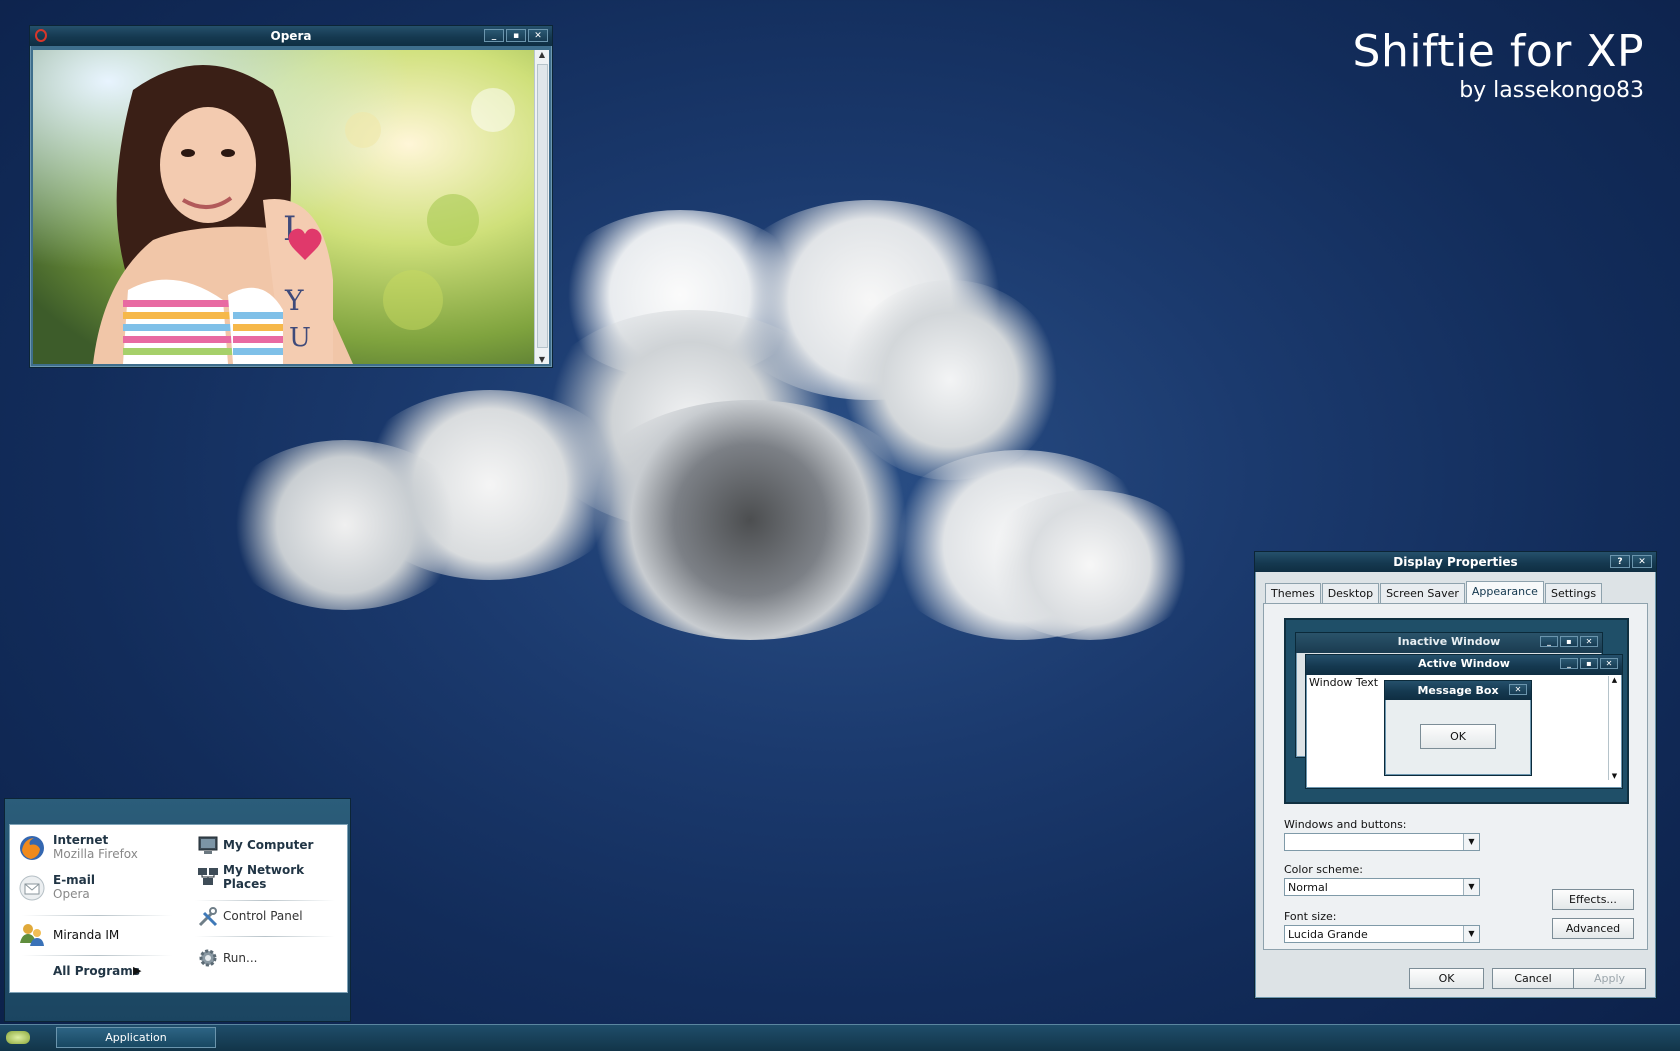  Describe the element at coordinates (71, 894) in the screenshot. I see `start-item-subtitle: Opera` at that location.